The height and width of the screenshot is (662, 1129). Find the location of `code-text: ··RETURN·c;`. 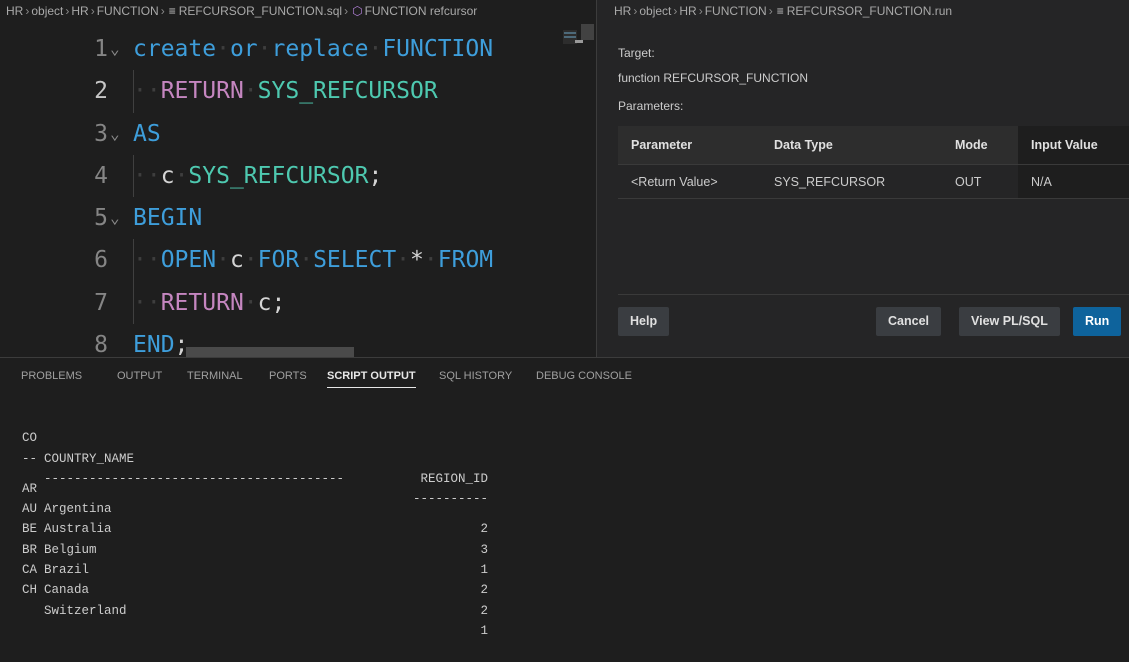

code-text: ··RETURN·c; is located at coordinates (209, 303).